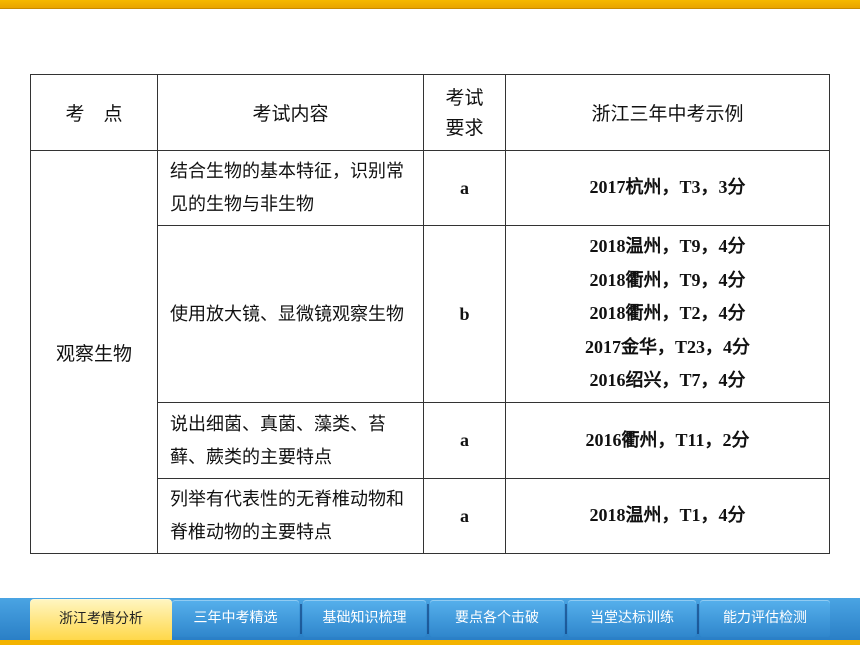  What do you see at coordinates (290, 516) in the screenshot?
I see `content-cell: 列举有代表性的无脊椎动物和脊椎动物的主要特点` at bounding box center [290, 516].